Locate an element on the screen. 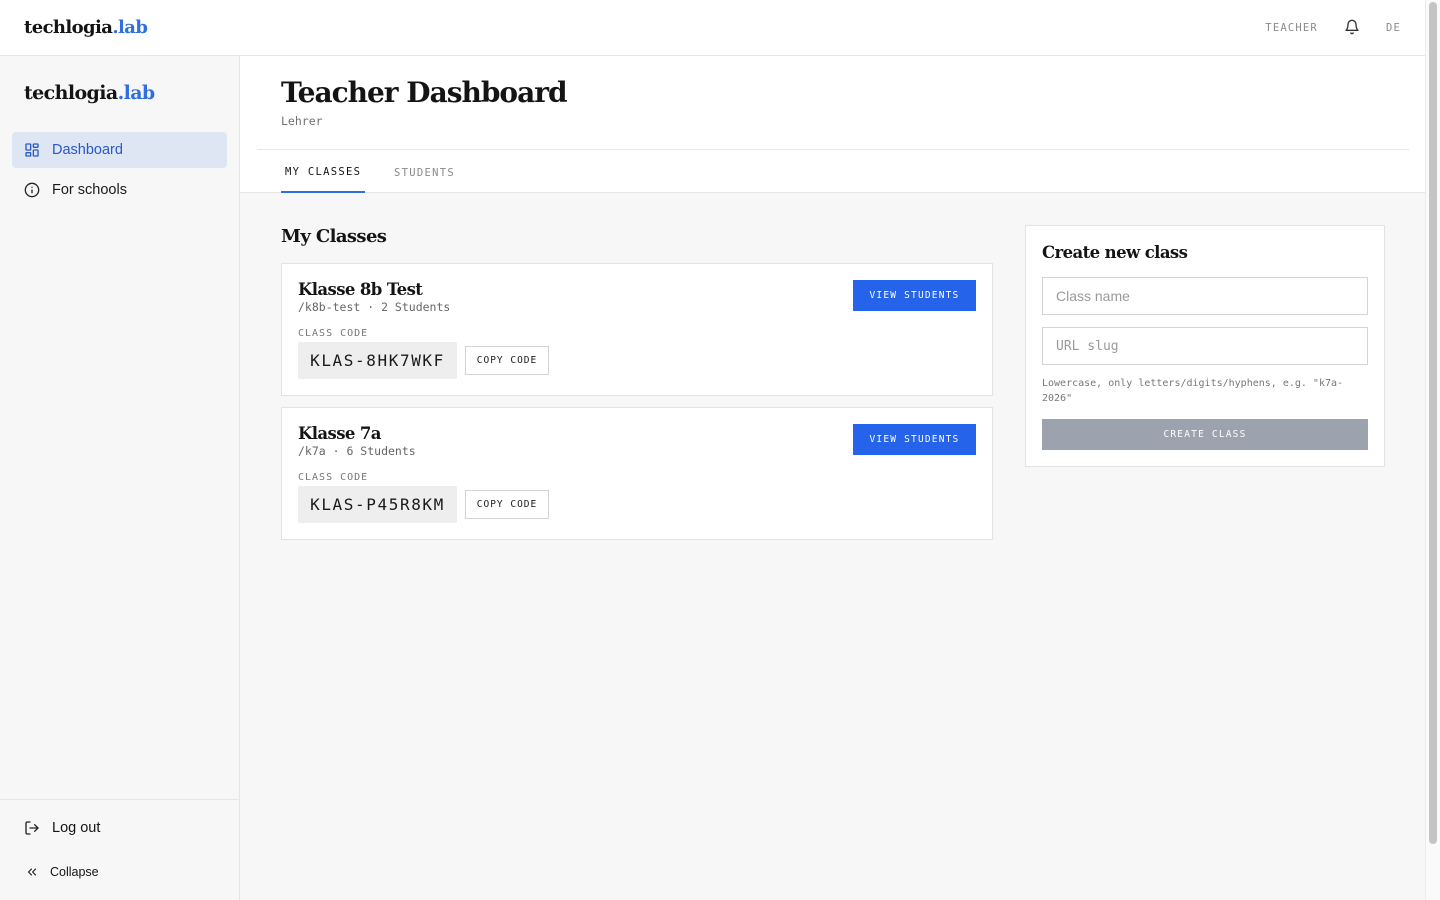 The image size is (1440, 900). sidebar-item-dashboard: Dashboard is located at coordinates (119, 150).